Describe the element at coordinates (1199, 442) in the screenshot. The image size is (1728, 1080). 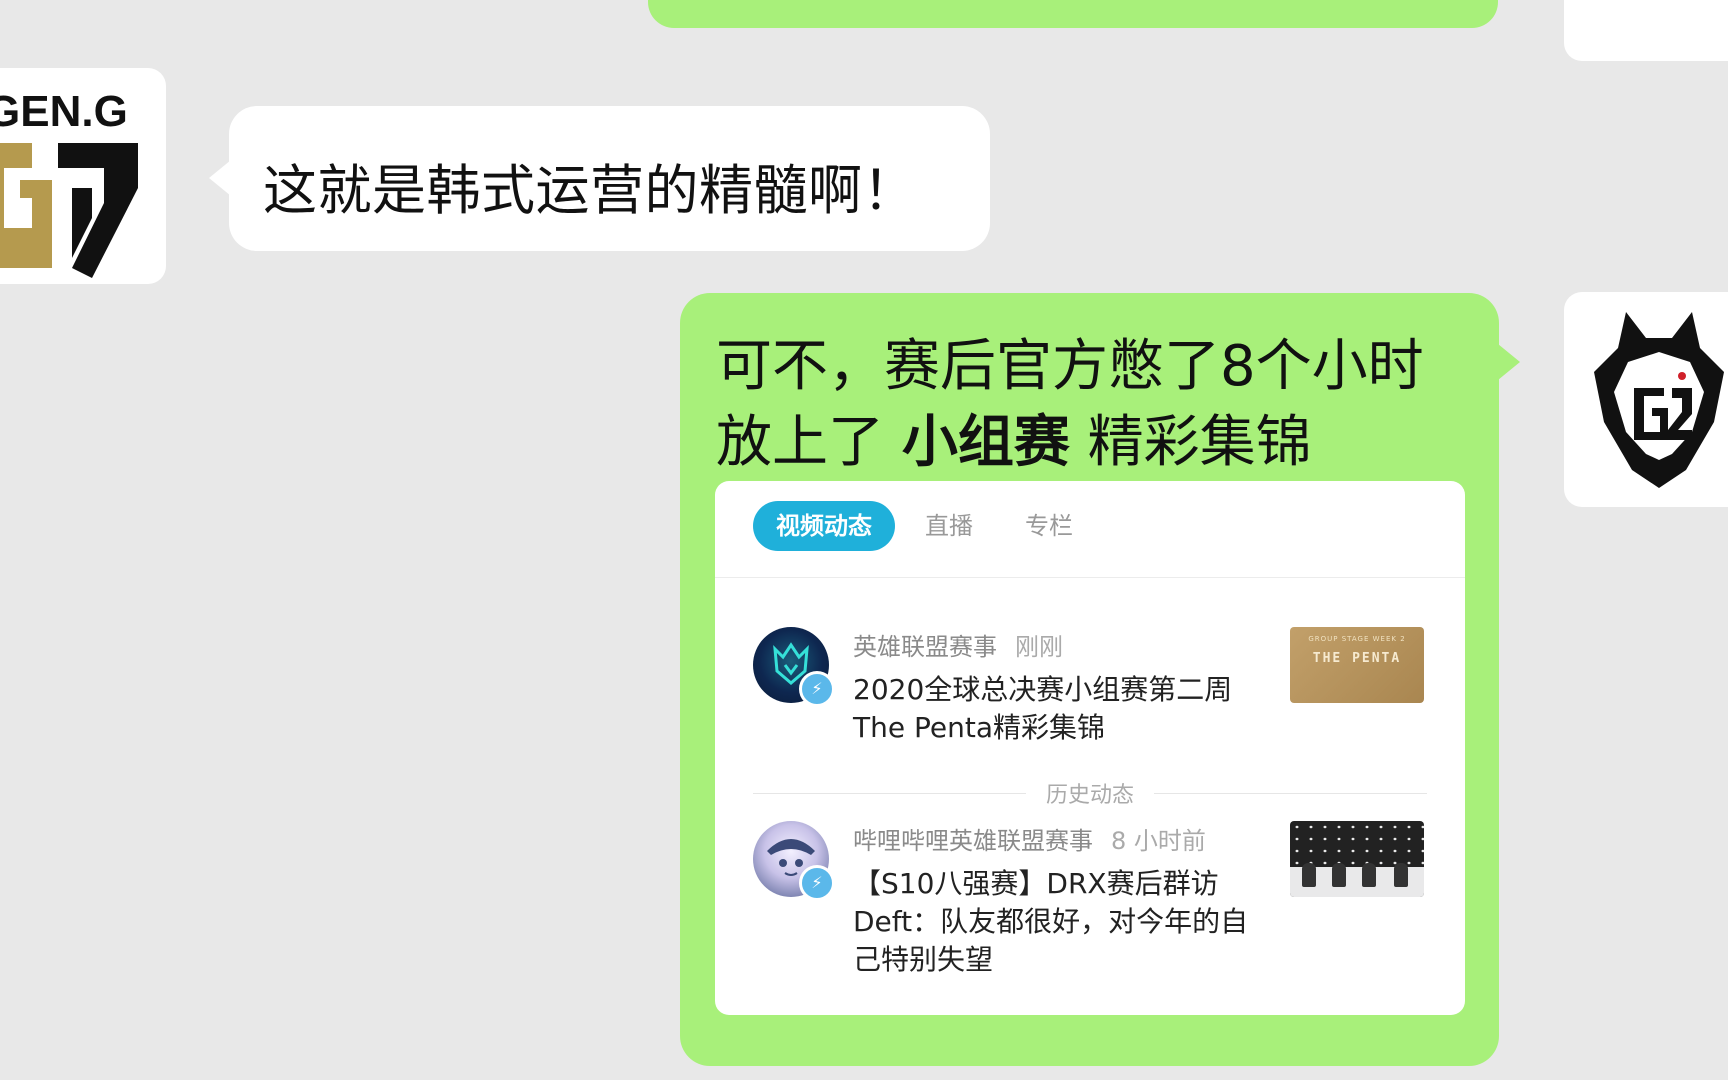
I see `line2-post: 精彩集锦` at that location.